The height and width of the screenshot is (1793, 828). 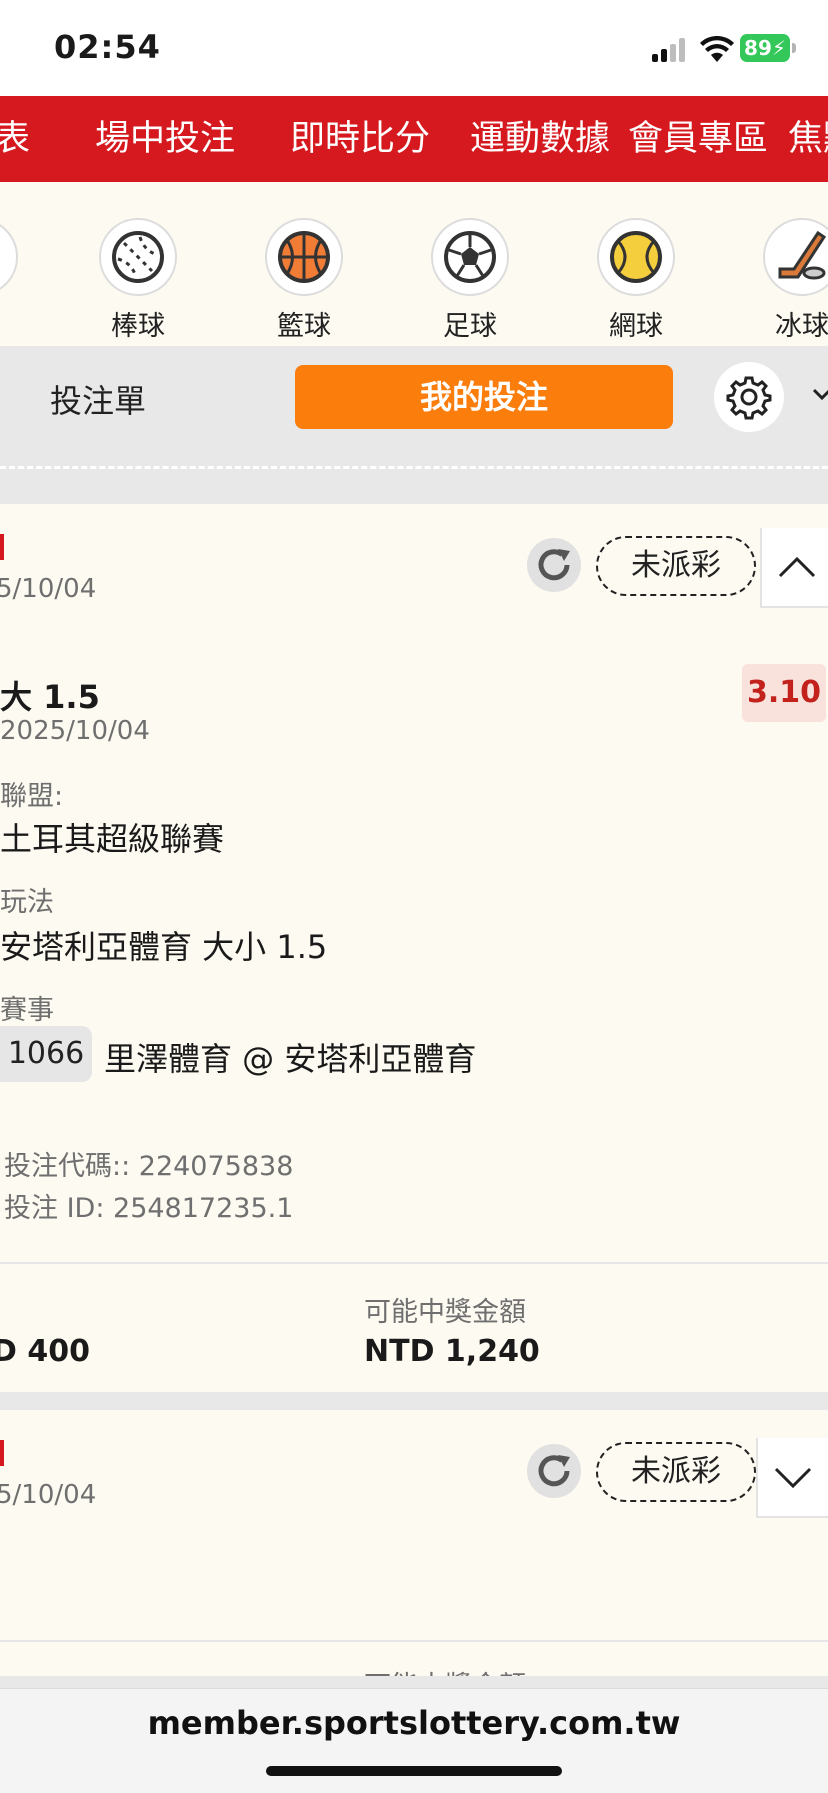 I want to click on home-indicator, so click(x=414, y=1771).